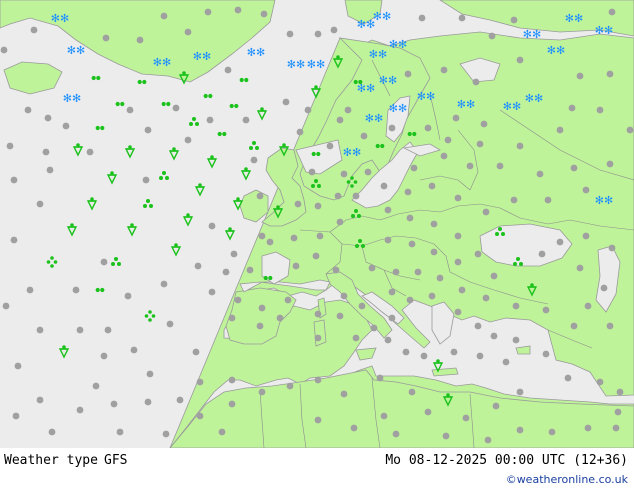  Describe the element at coordinates (506, 460) in the screenshot. I see `valid-time: Mo 08-12-2025 00:00 UTC (12+36)` at that location.